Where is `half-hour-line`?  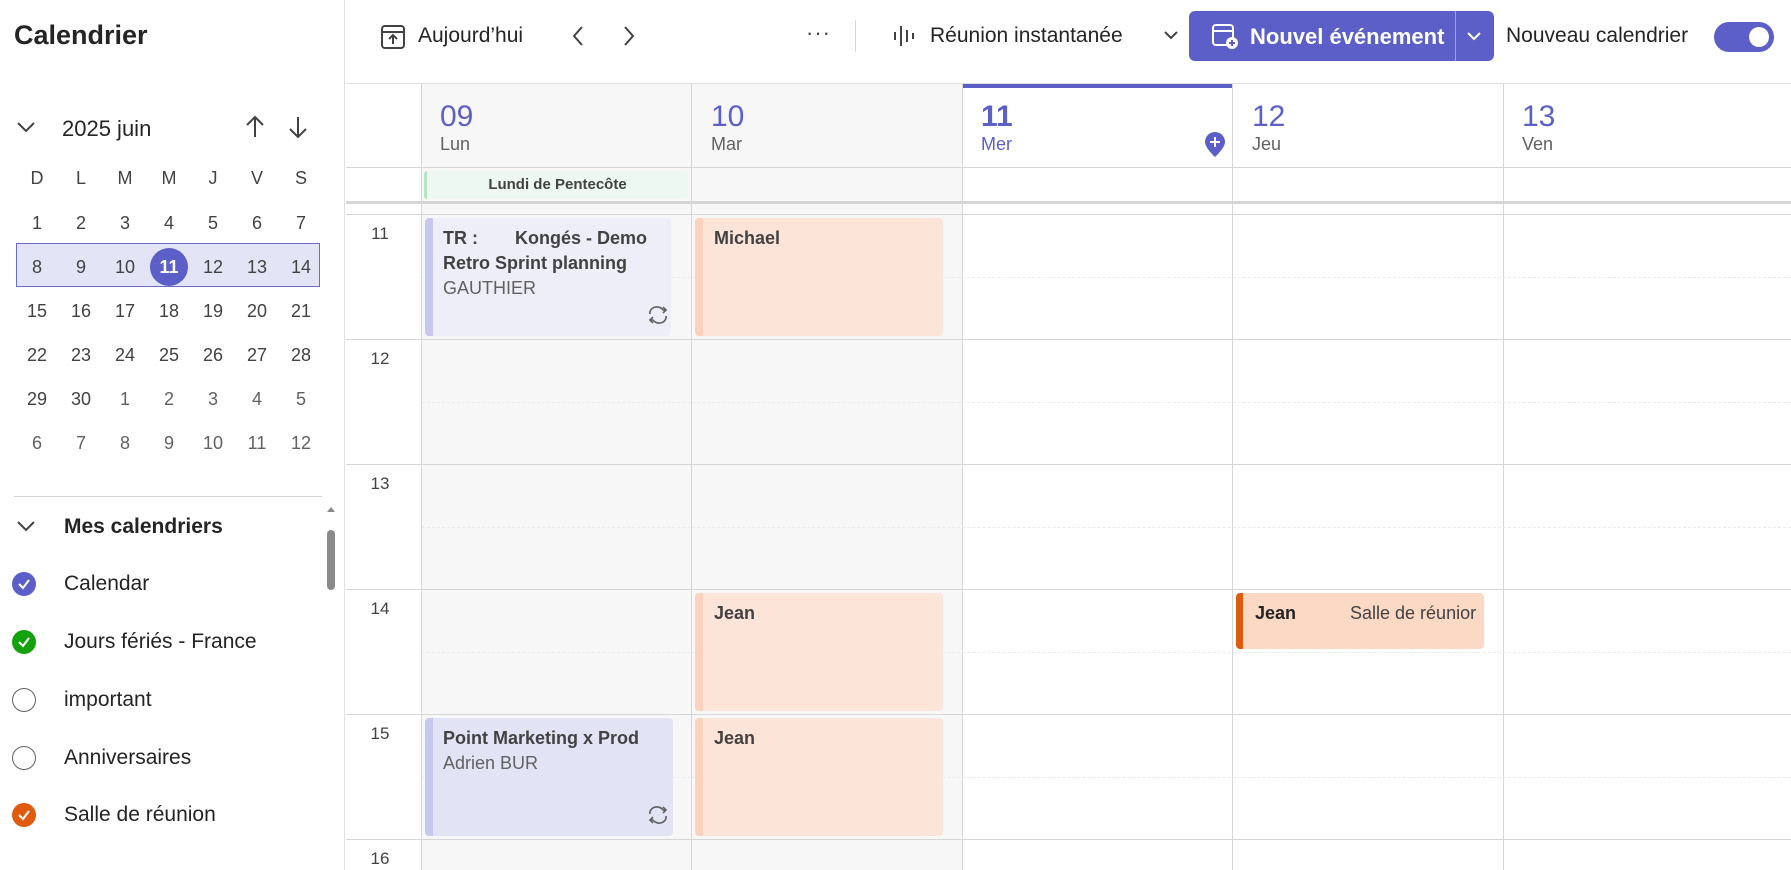
half-hour-line is located at coordinates (1106, 402).